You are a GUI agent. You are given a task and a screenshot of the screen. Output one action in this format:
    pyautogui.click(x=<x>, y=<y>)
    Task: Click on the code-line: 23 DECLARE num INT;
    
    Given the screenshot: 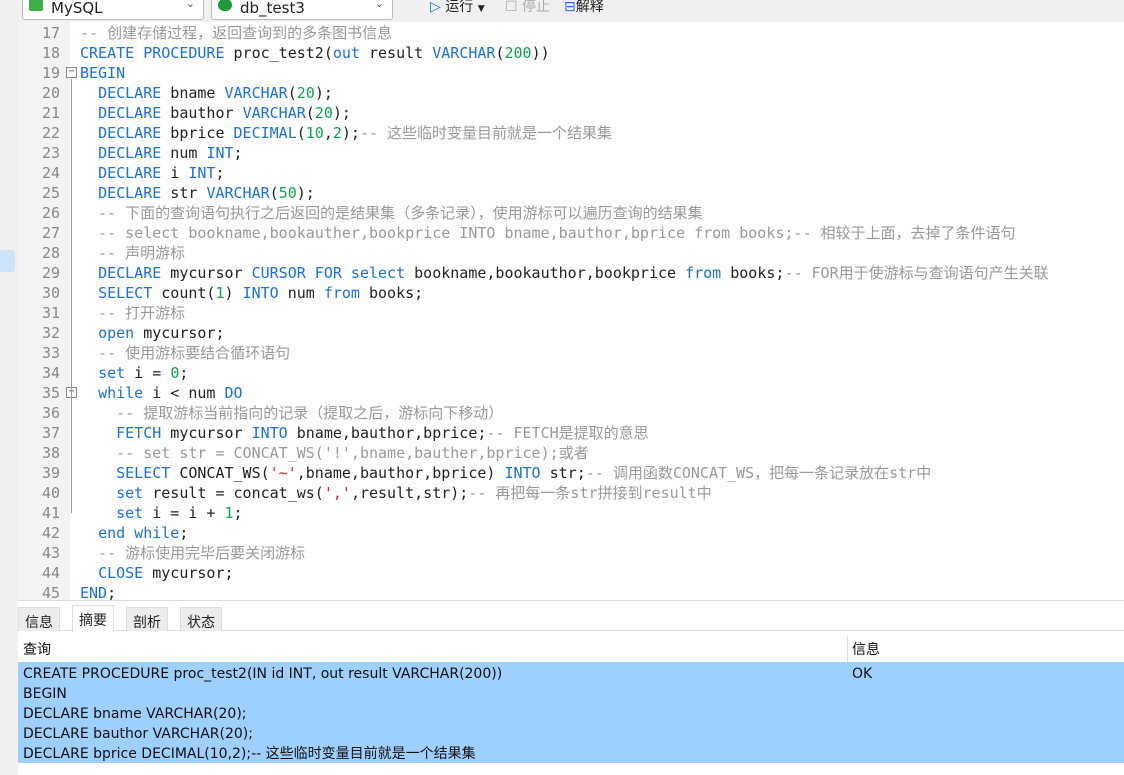 What is the action you would take?
    pyautogui.click(x=571, y=153)
    